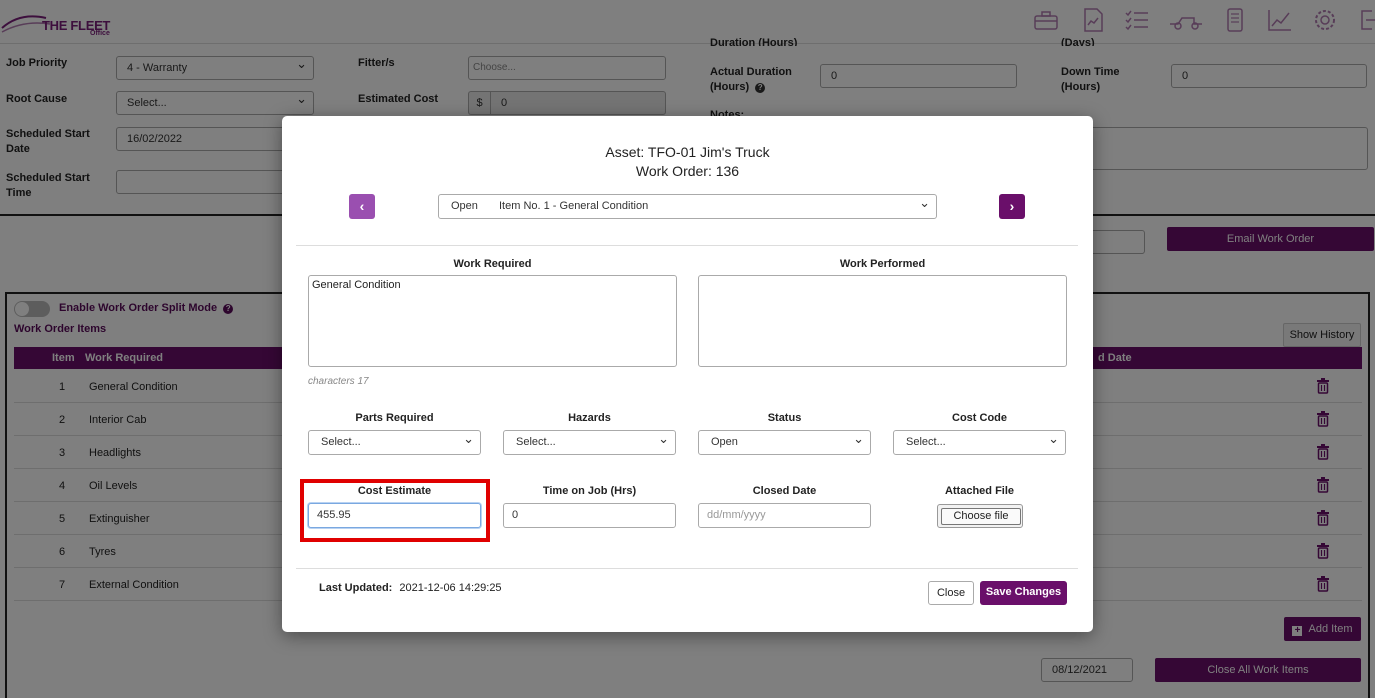 This screenshot has height=698, width=1375. I want to click on last-updated-value: 2021-12-06 14:29:25, so click(450, 588).